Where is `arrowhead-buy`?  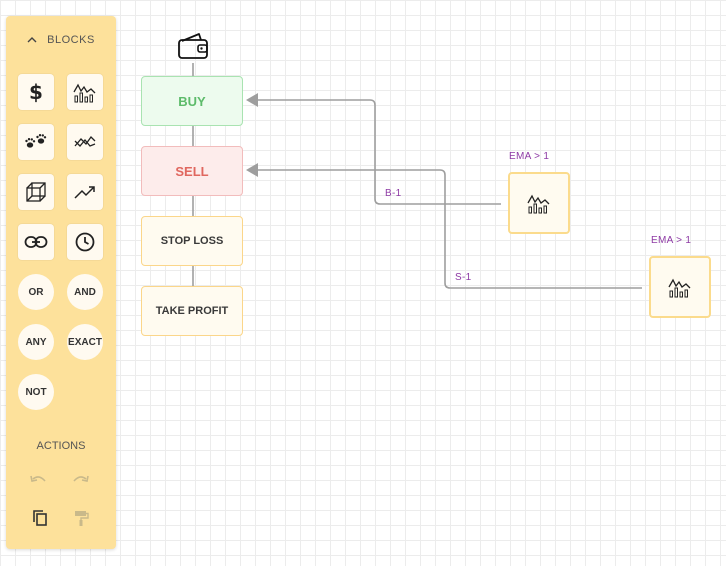
arrowhead-buy is located at coordinates (252, 100).